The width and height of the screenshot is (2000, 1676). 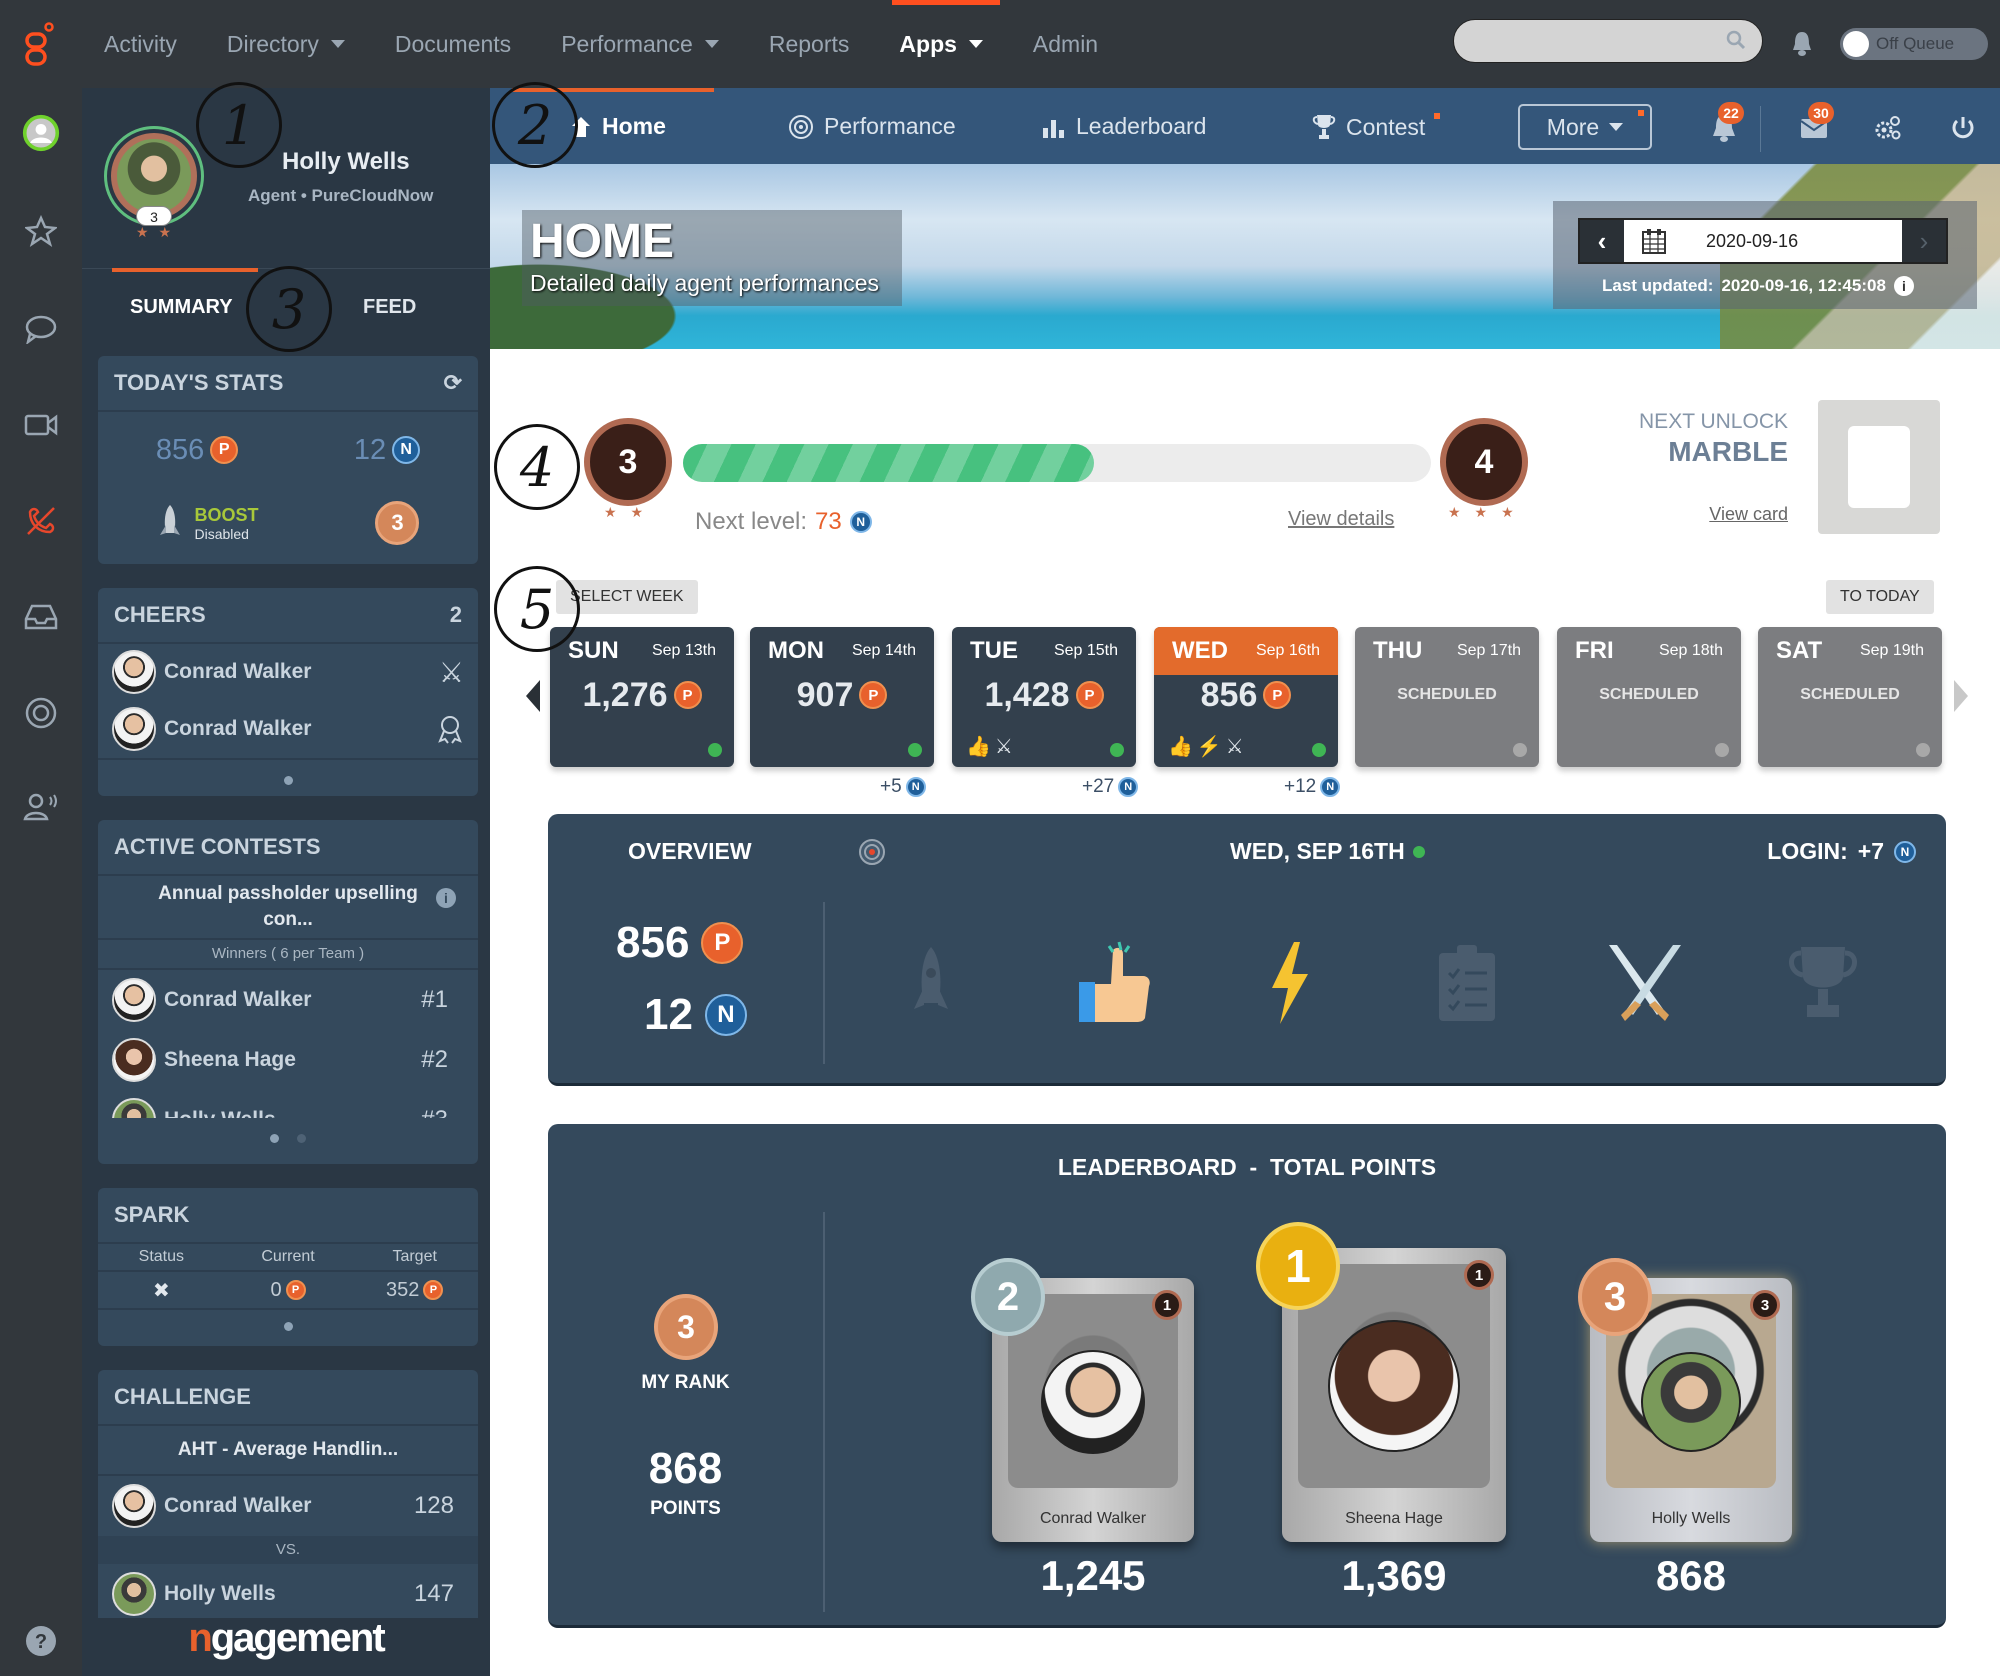 What do you see at coordinates (809, 44) in the screenshot?
I see `nav-reports: Reports` at bounding box center [809, 44].